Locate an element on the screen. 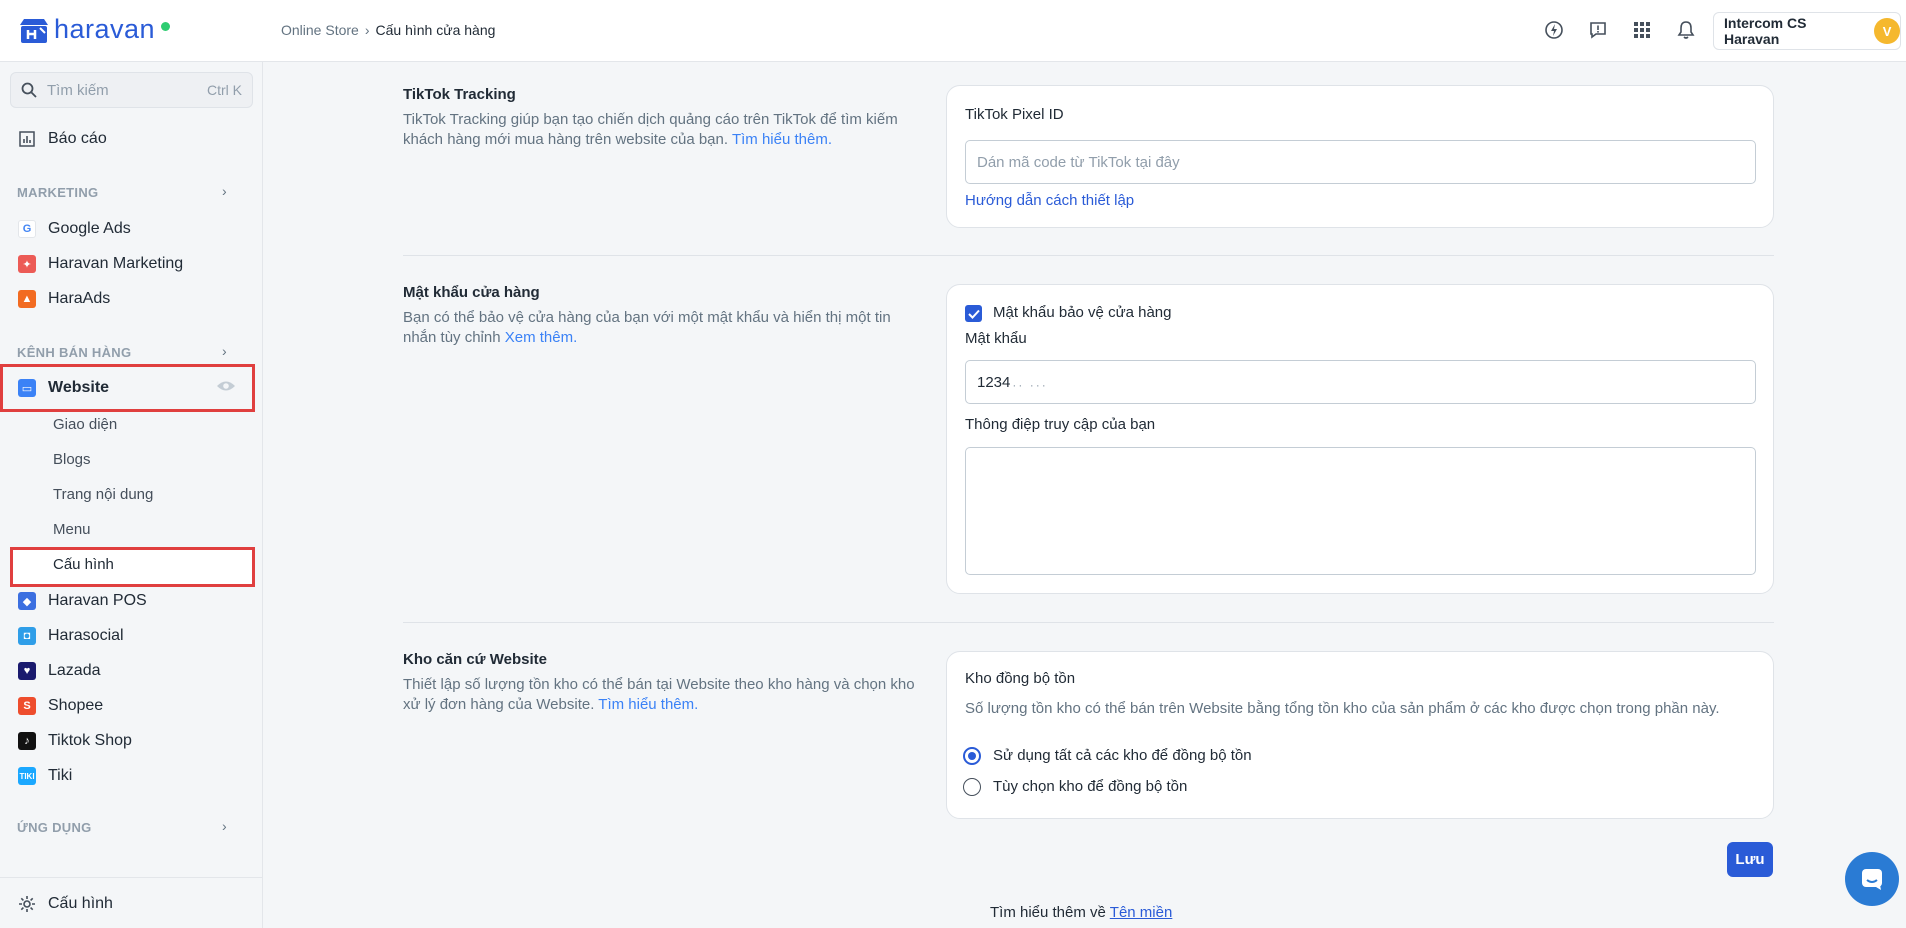 The height and width of the screenshot is (928, 1906). chat-support-button is located at coordinates (1872, 879).